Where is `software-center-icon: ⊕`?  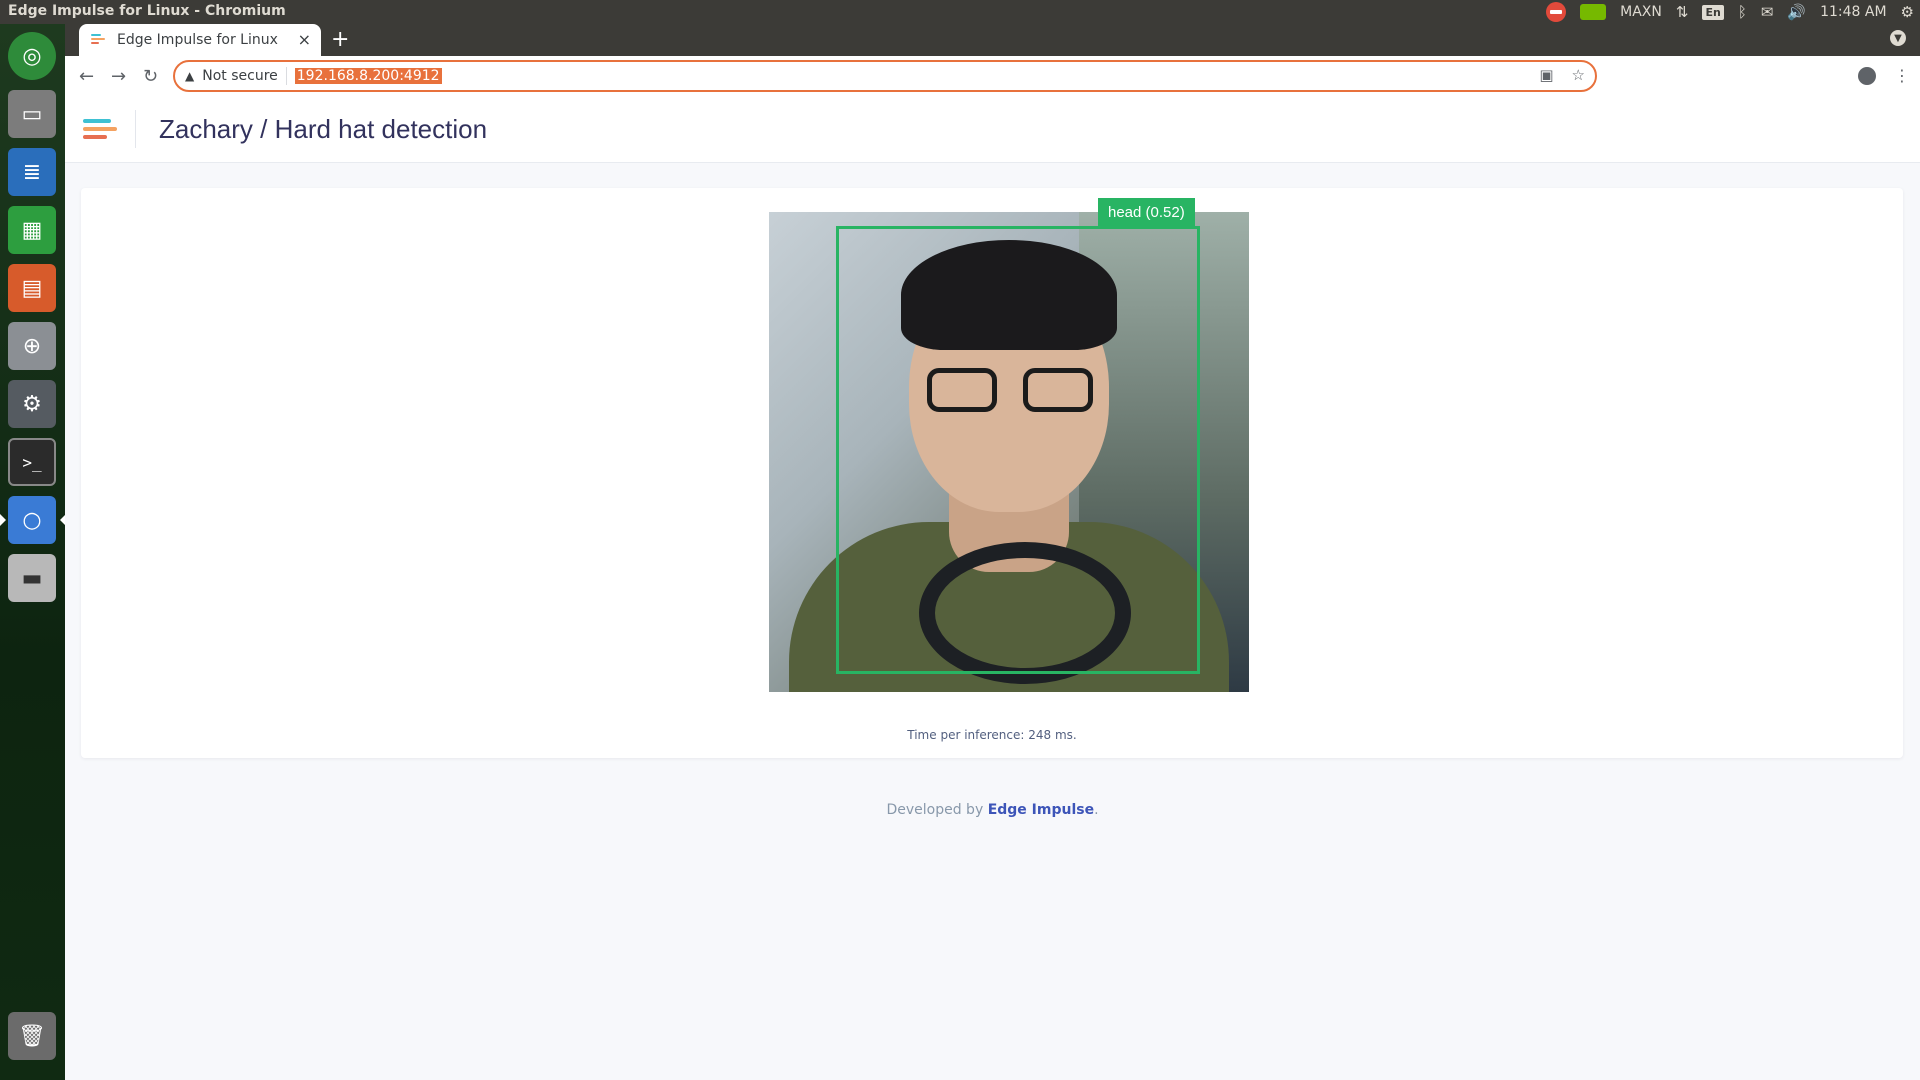 software-center-icon: ⊕ is located at coordinates (32, 346).